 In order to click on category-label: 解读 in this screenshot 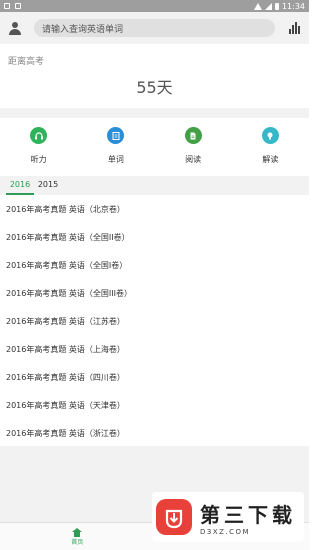, I will do `click(270, 159)`.